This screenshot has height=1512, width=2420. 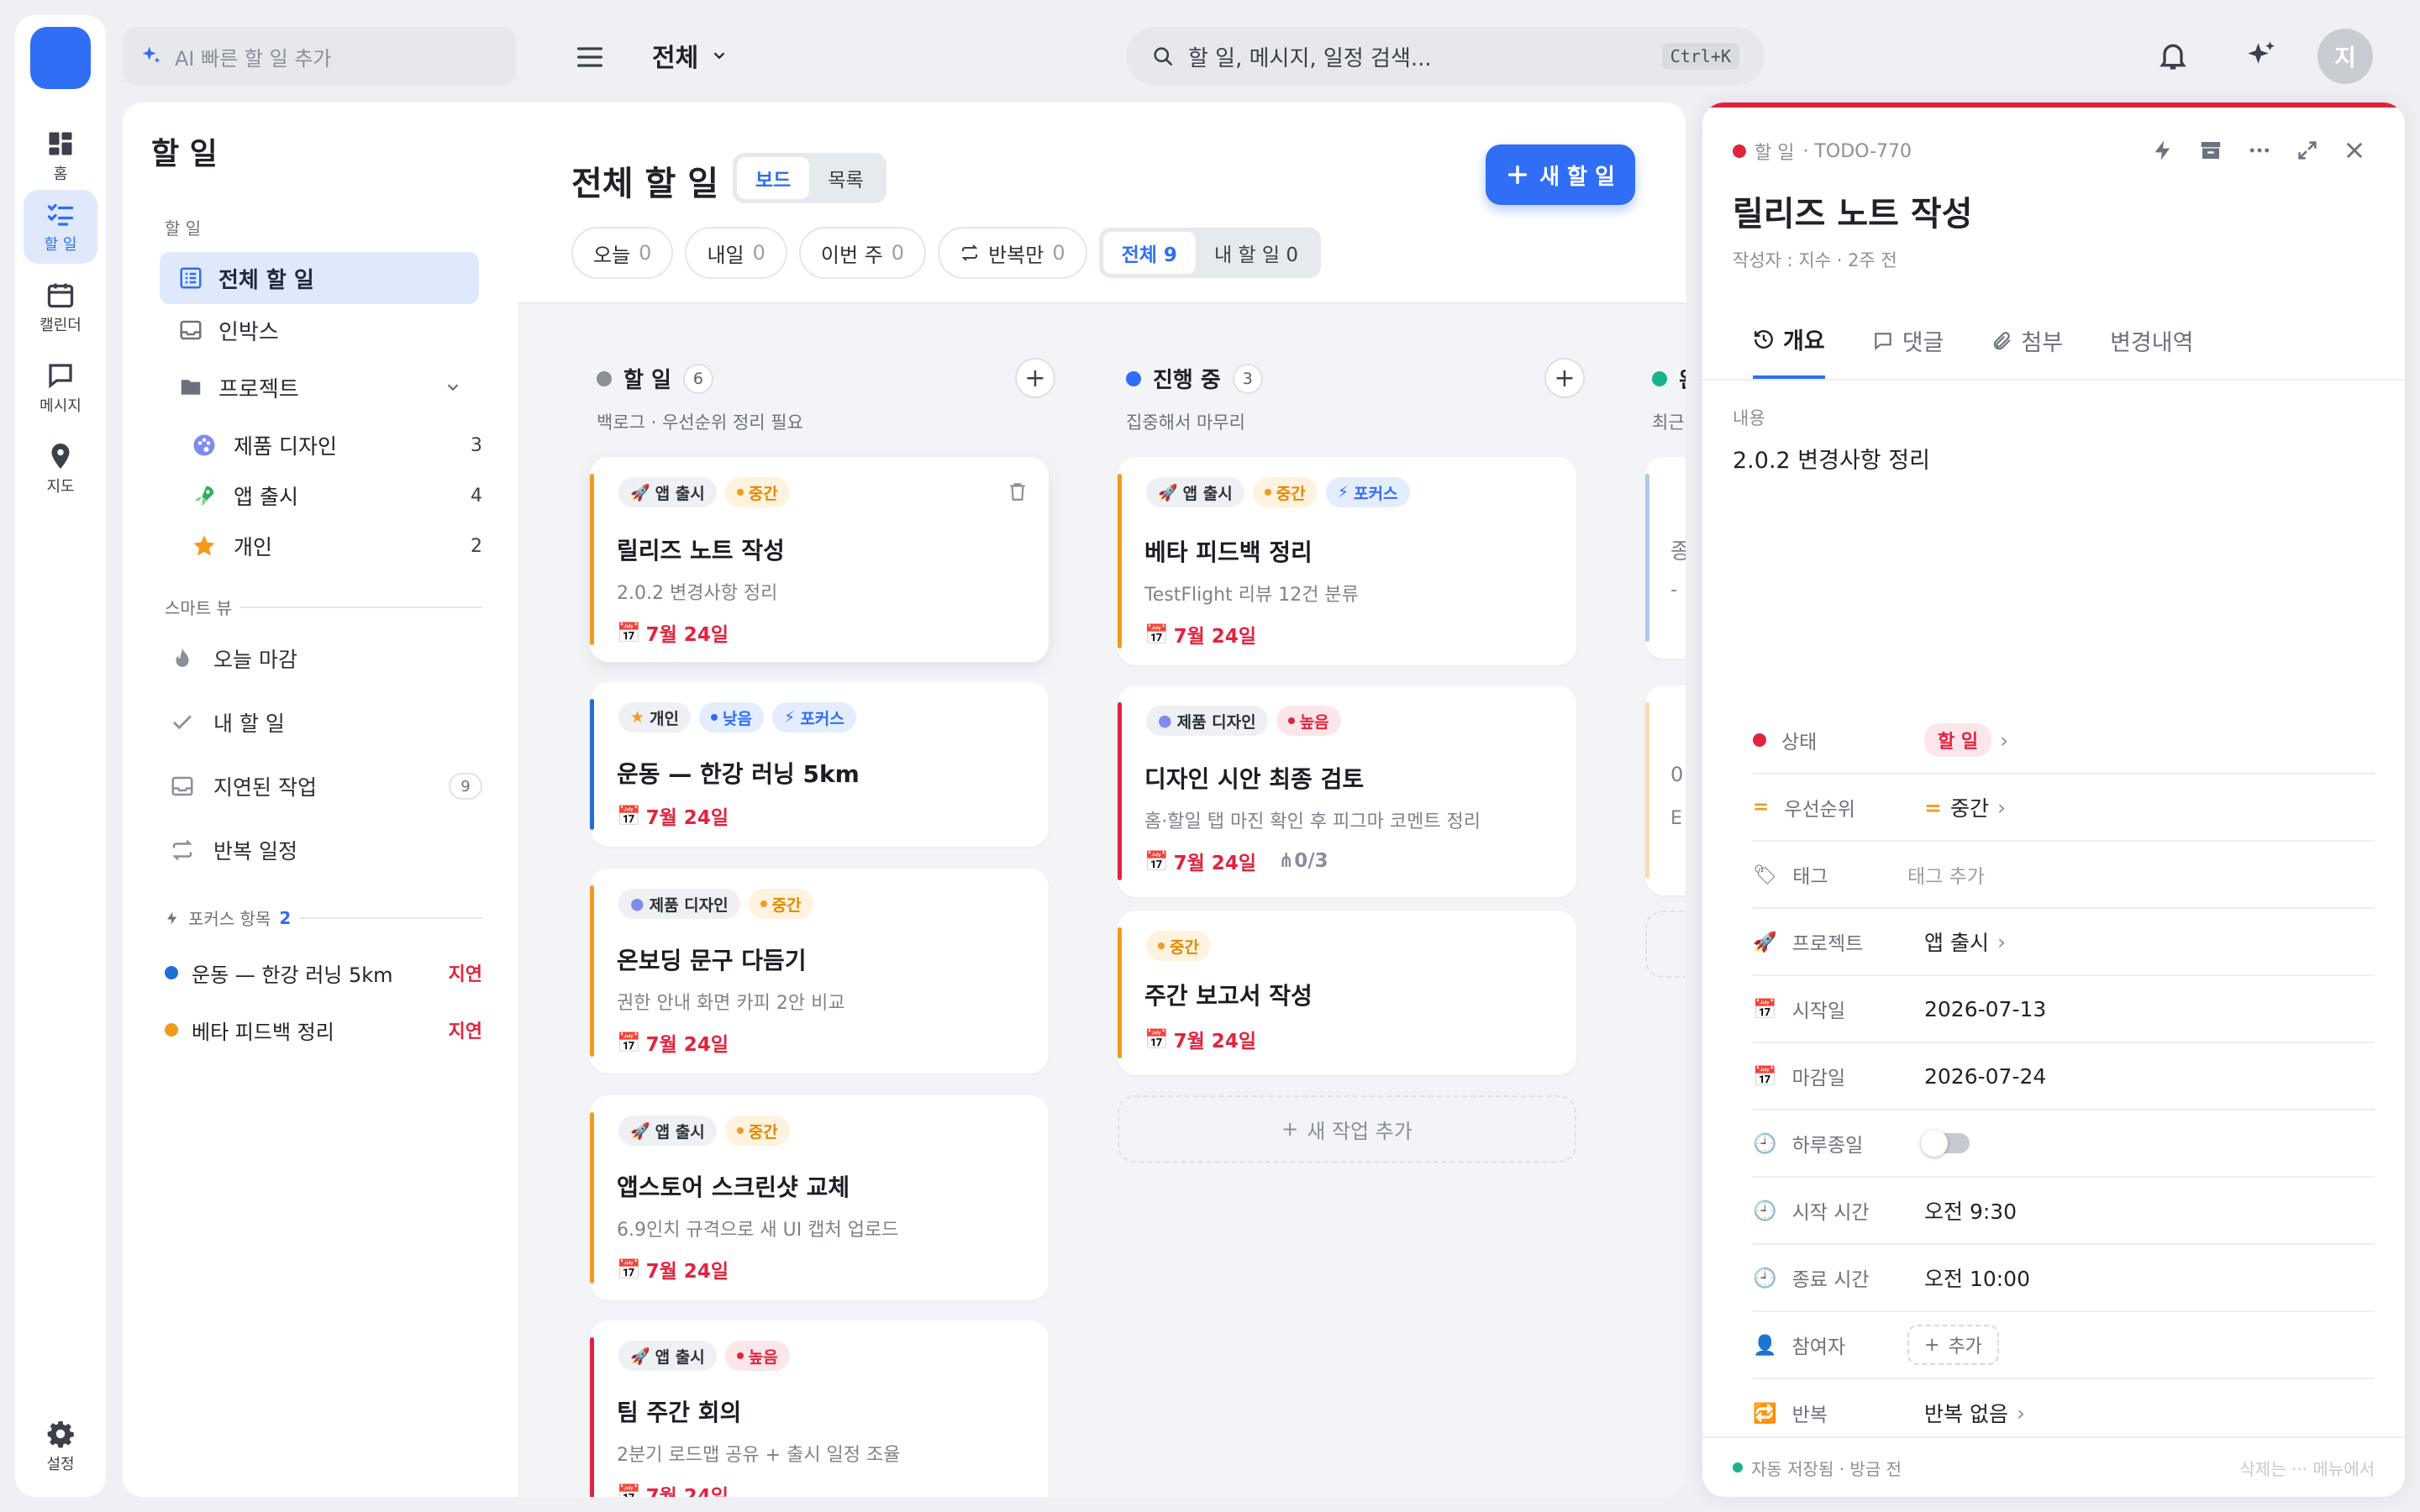 What do you see at coordinates (1665, 790) in the screenshot?
I see `task-card-peek: 0 E` at bounding box center [1665, 790].